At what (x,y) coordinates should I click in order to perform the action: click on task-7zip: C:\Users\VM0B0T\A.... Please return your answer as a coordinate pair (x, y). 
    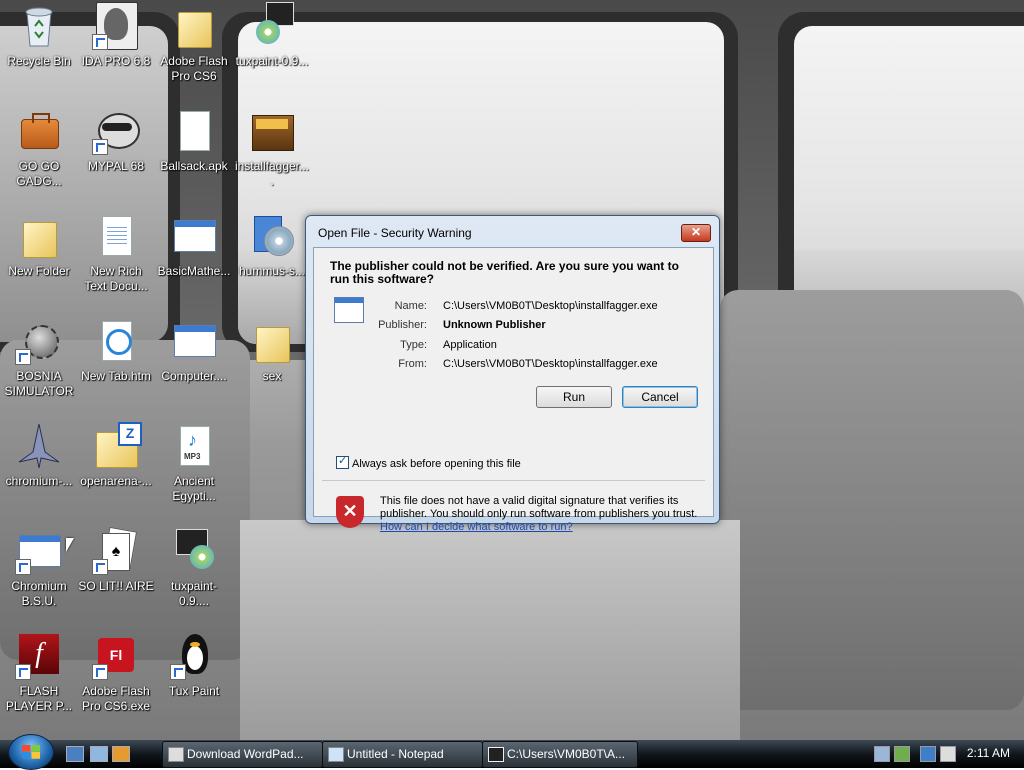
    Looking at the image, I should click on (560, 754).